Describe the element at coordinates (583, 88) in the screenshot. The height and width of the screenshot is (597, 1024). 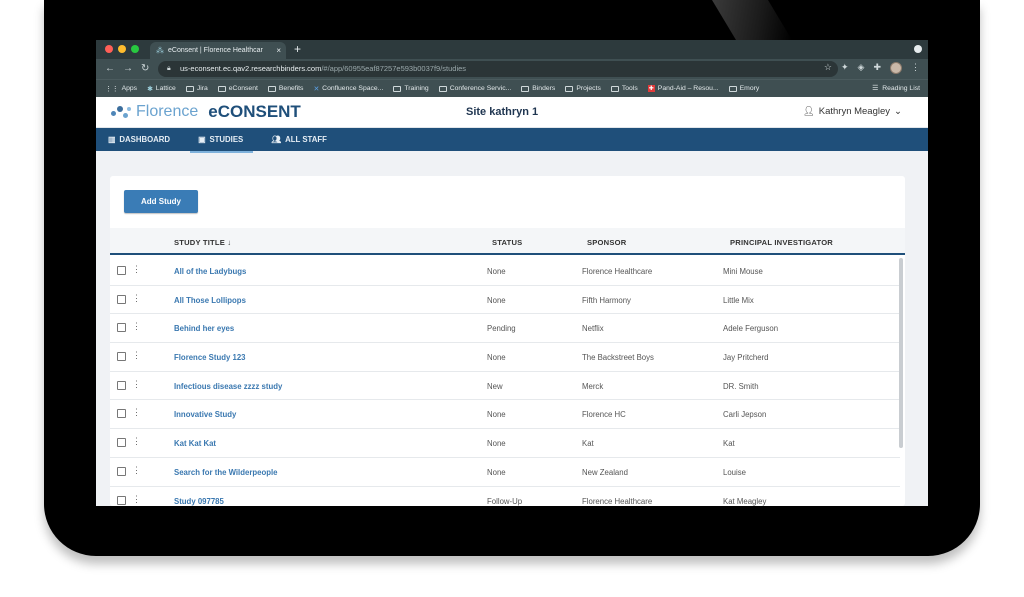
I see `bookmark-projects: Projects` at that location.